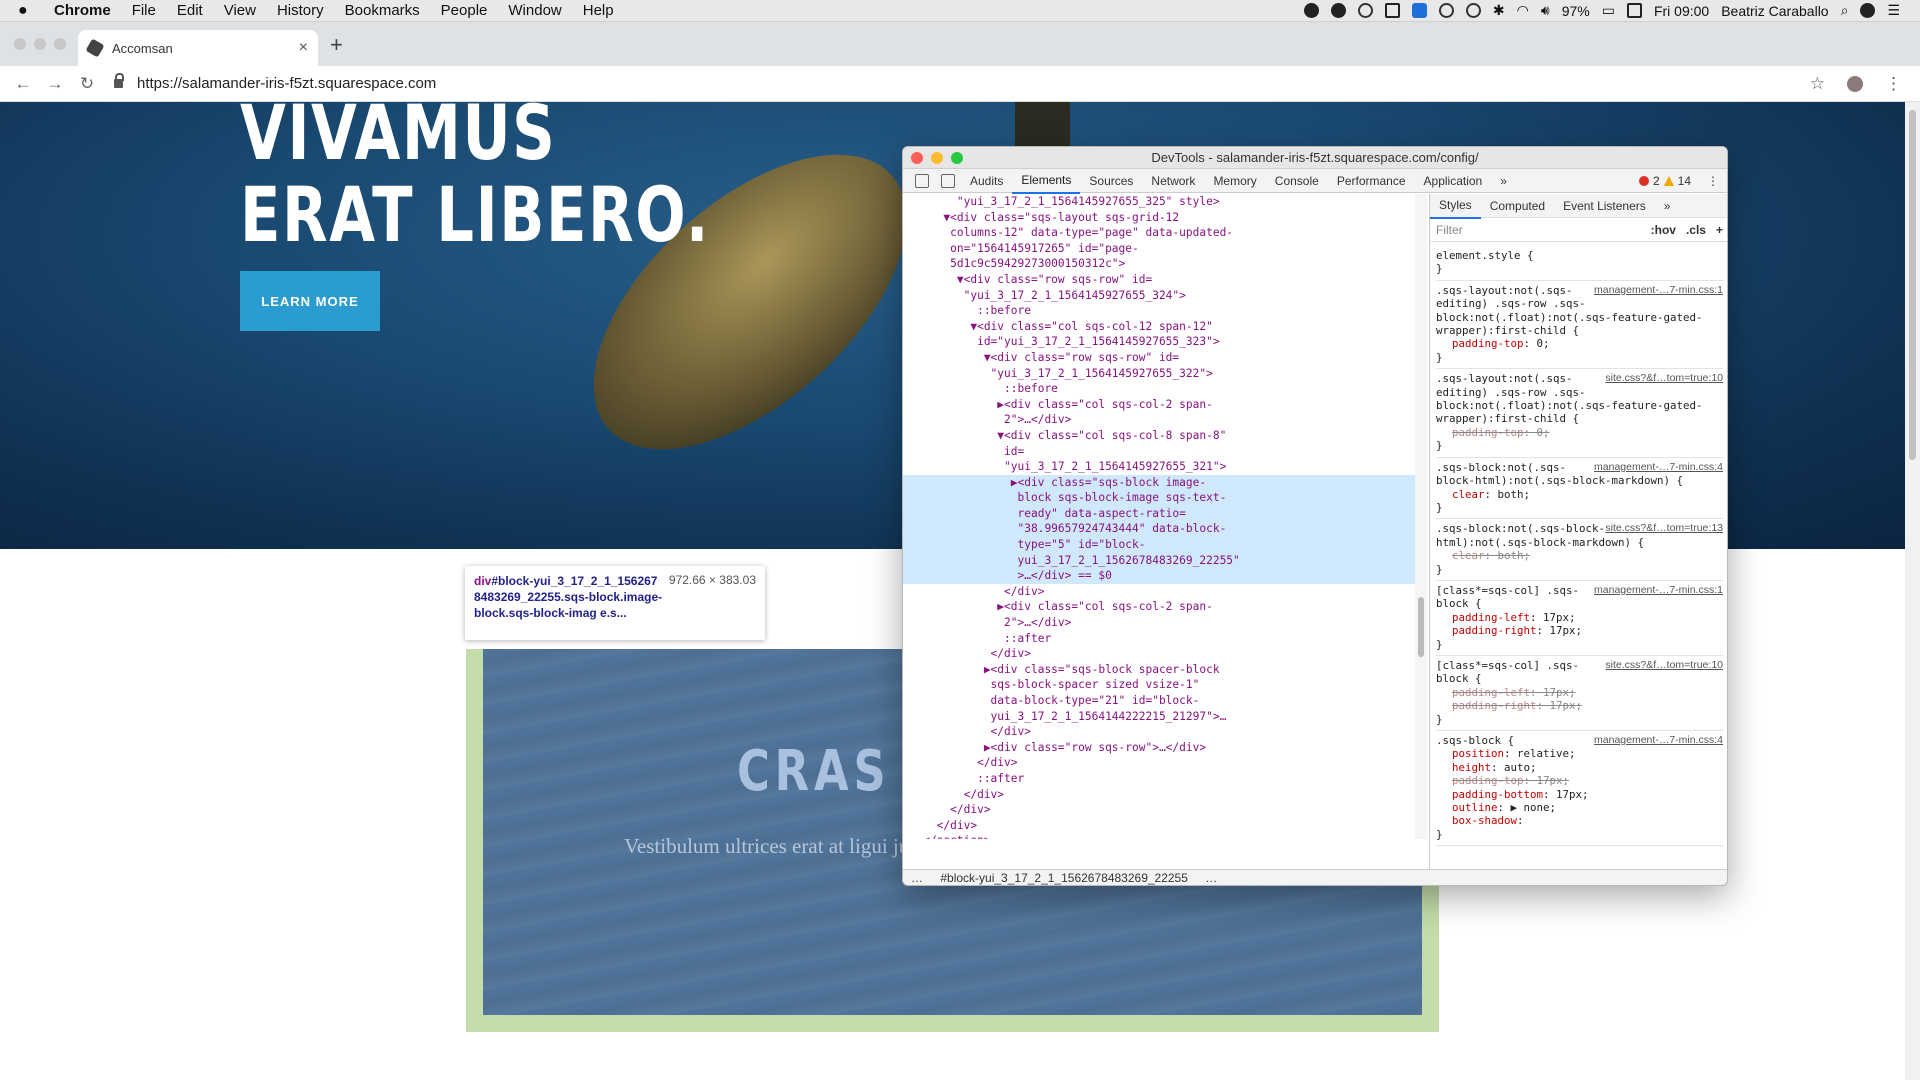 This screenshot has width=1920, height=1080. Describe the element at coordinates (1159, 264) in the screenshot. I see `dom-node-line: 5d1c9c59429273000150312c">` at that location.